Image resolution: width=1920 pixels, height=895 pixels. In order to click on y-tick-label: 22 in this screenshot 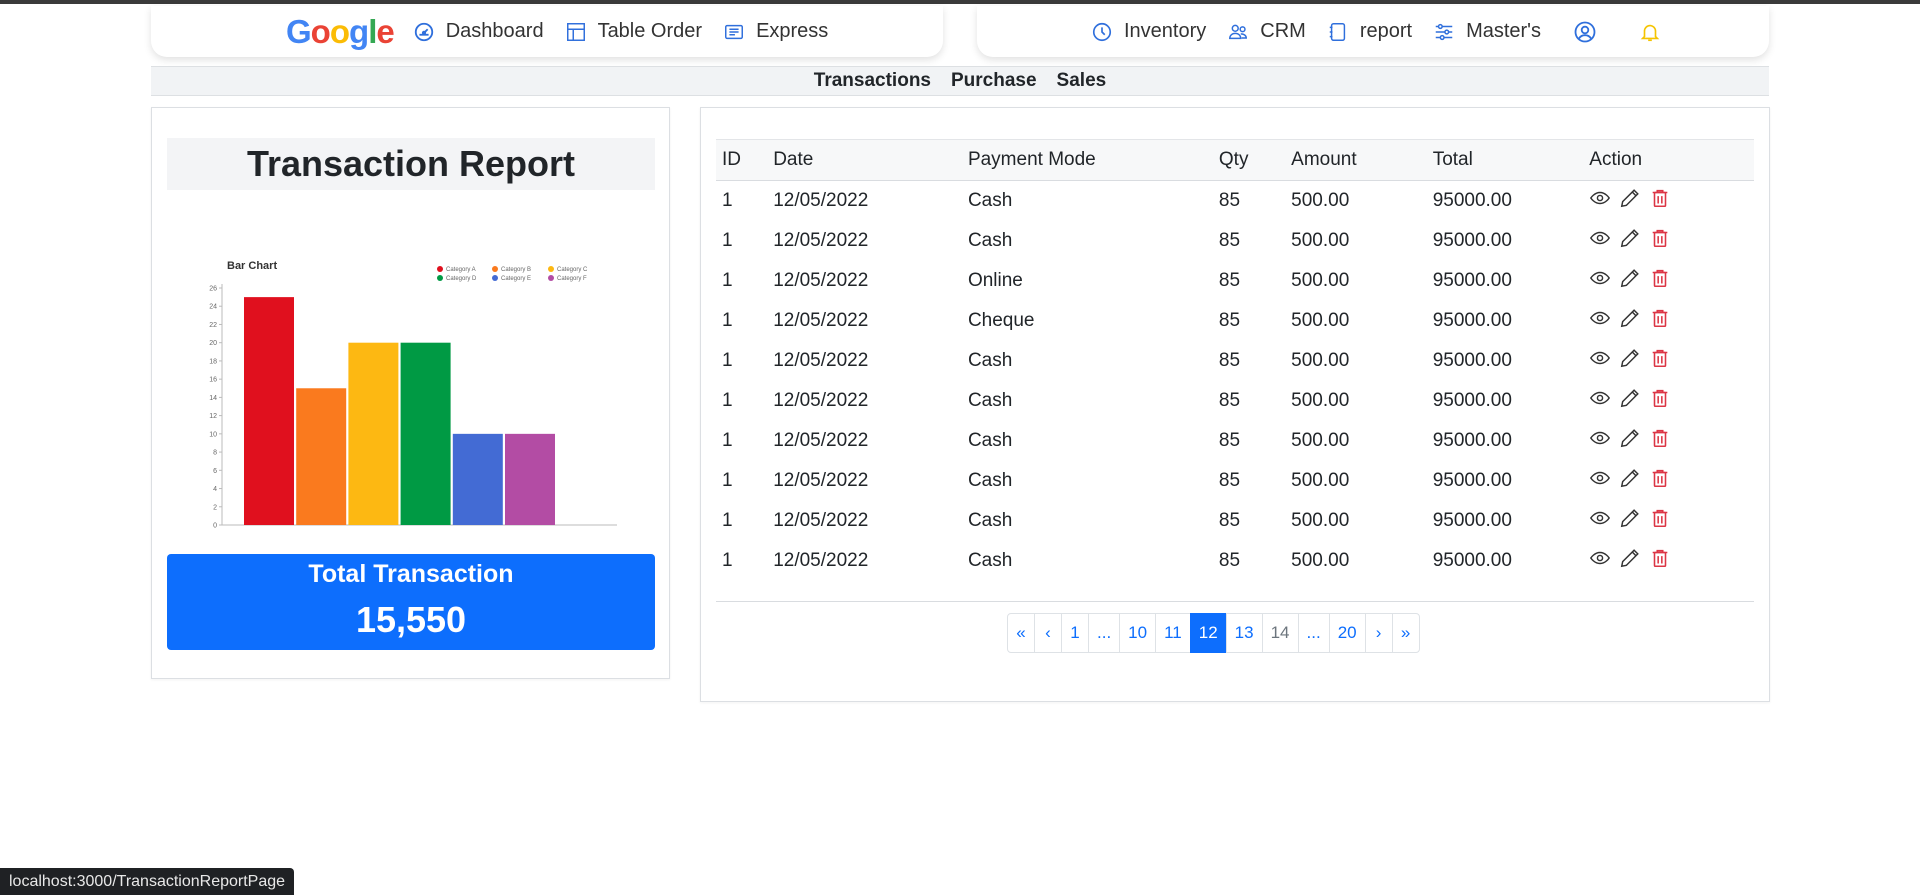, I will do `click(213, 325)`.